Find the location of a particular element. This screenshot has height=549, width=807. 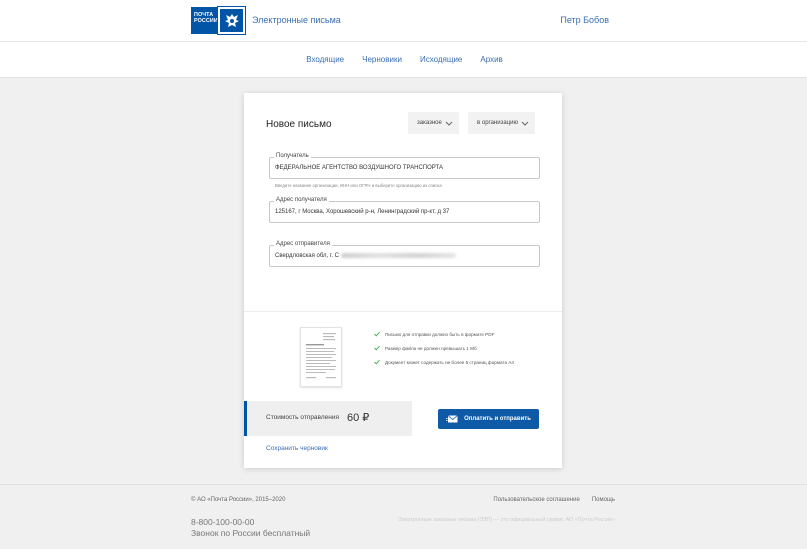

redacted-text is located at coordinates (398, 255).